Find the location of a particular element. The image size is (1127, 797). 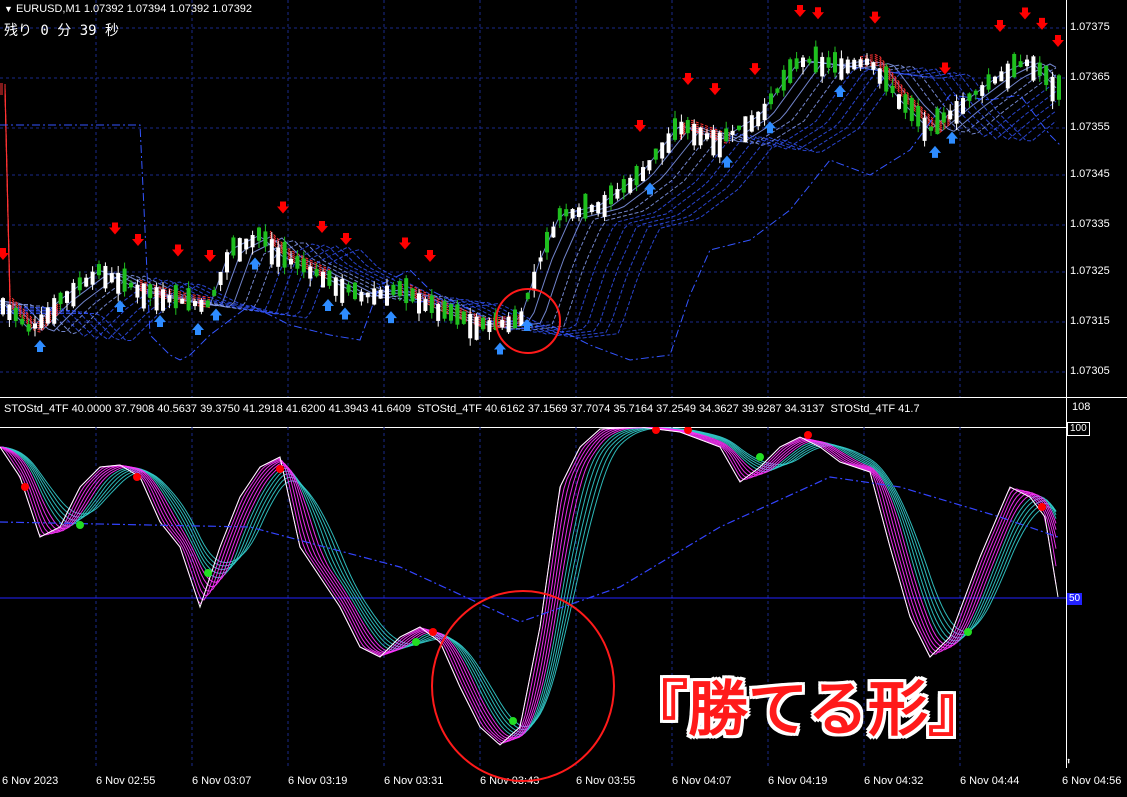

time-tick-label: 6 Nov 02:55 is located at coordinates (126, 781).